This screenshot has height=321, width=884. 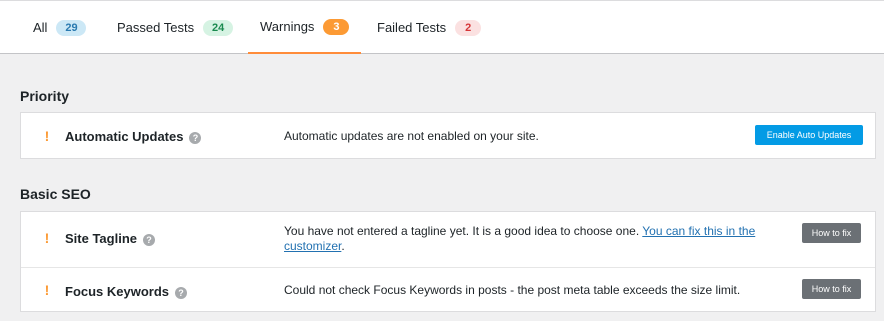 I want to click on tab-warnings-count: 3, so click(x=336, y=26).